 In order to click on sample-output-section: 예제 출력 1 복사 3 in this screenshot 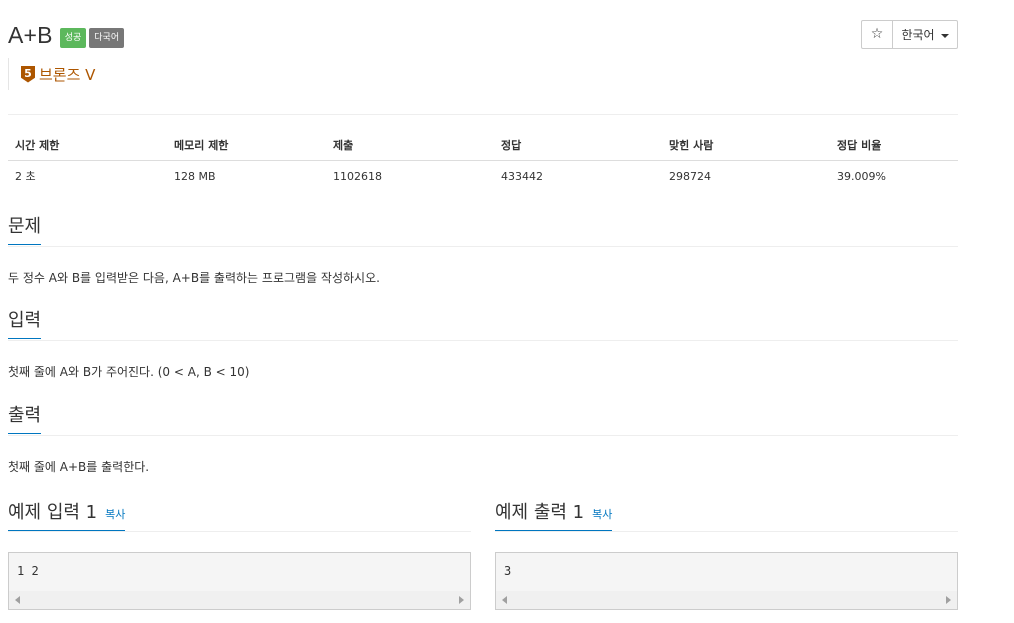, I will do `click(726, 555)`.